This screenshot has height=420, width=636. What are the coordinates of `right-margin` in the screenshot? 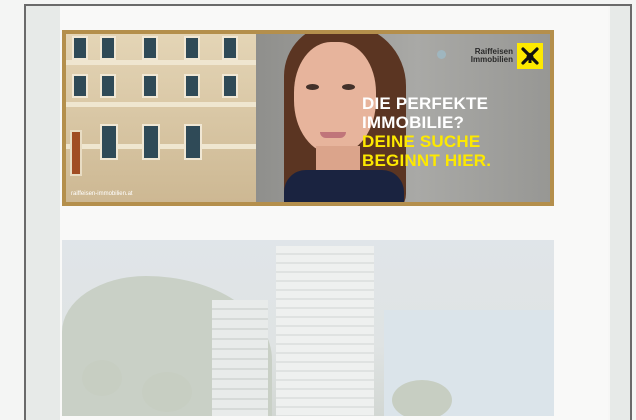 It's located at (620, 213).